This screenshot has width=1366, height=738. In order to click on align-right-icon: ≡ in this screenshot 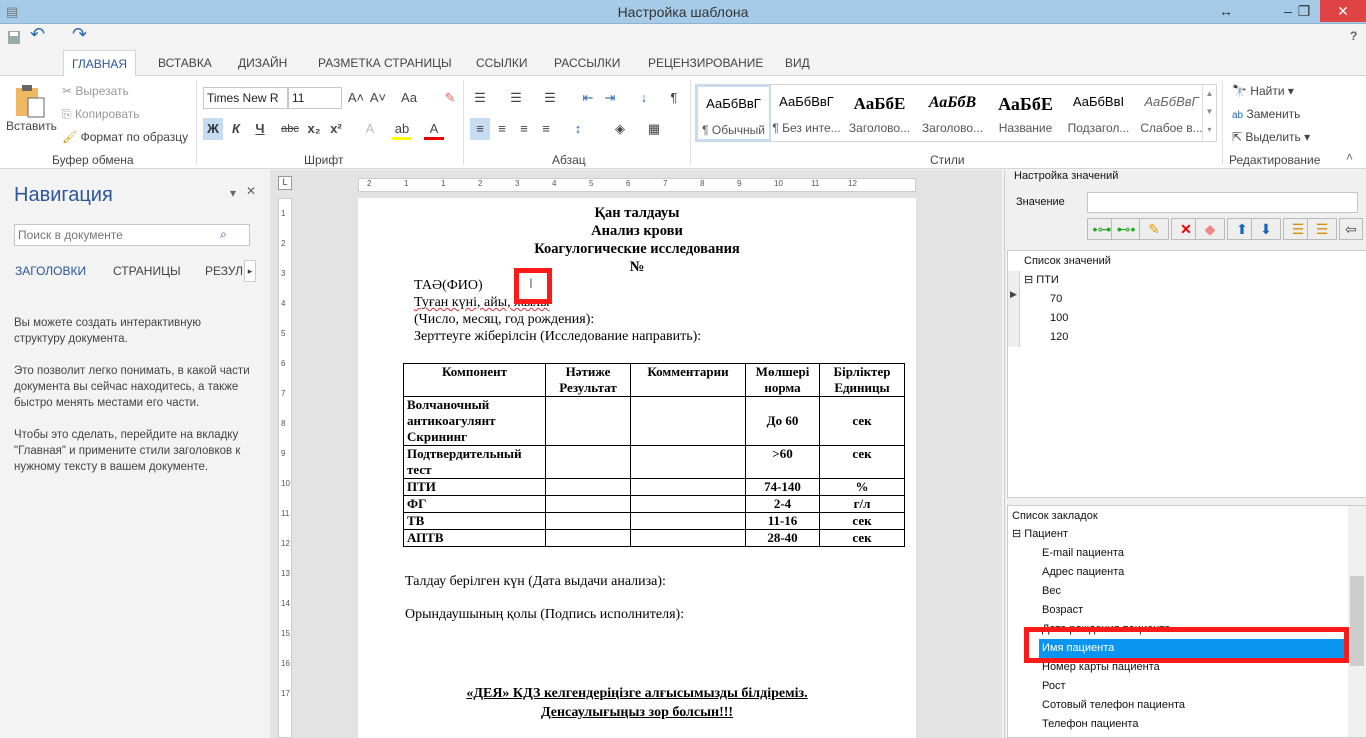, I will do `click(524, 129)`.